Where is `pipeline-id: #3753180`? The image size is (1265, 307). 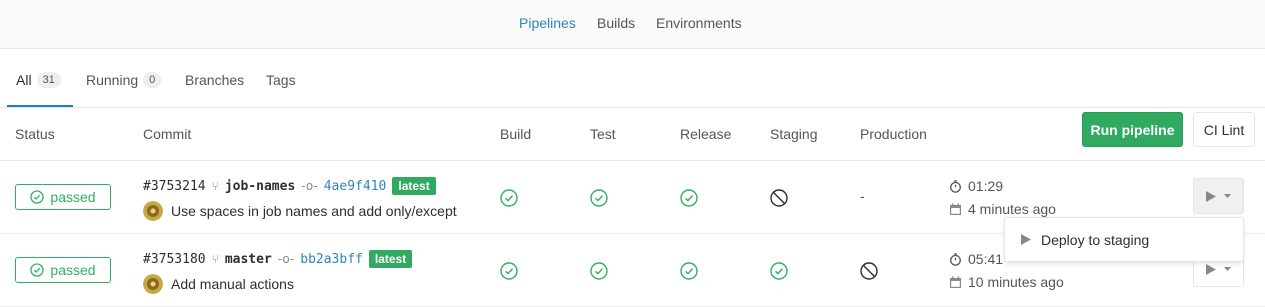 pipeline-id: #3753180 is located at coordinates (174, 259).